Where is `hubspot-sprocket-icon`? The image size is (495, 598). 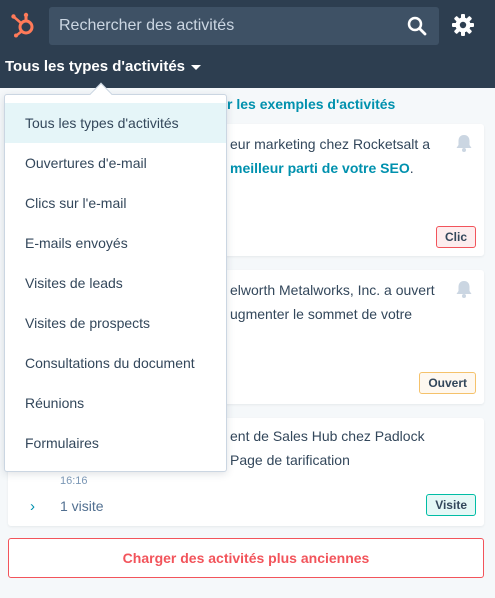
hubspot-sprocket-icon is located at coordinates (23, 25).